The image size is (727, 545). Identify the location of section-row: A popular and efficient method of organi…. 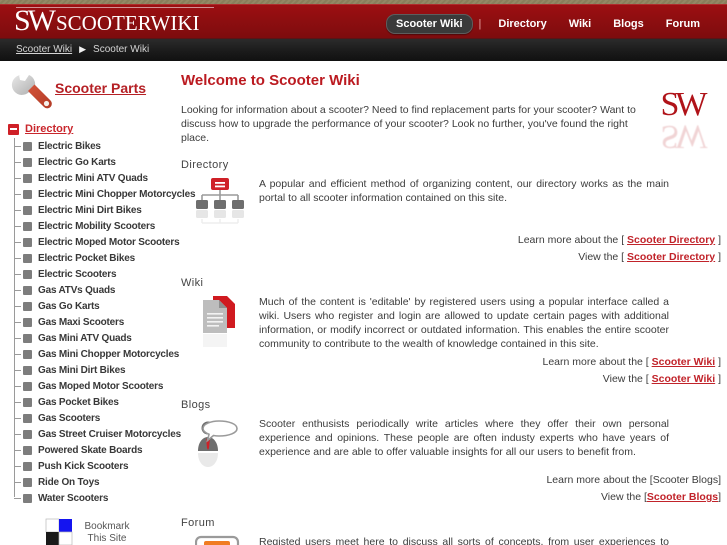
(451, 203).